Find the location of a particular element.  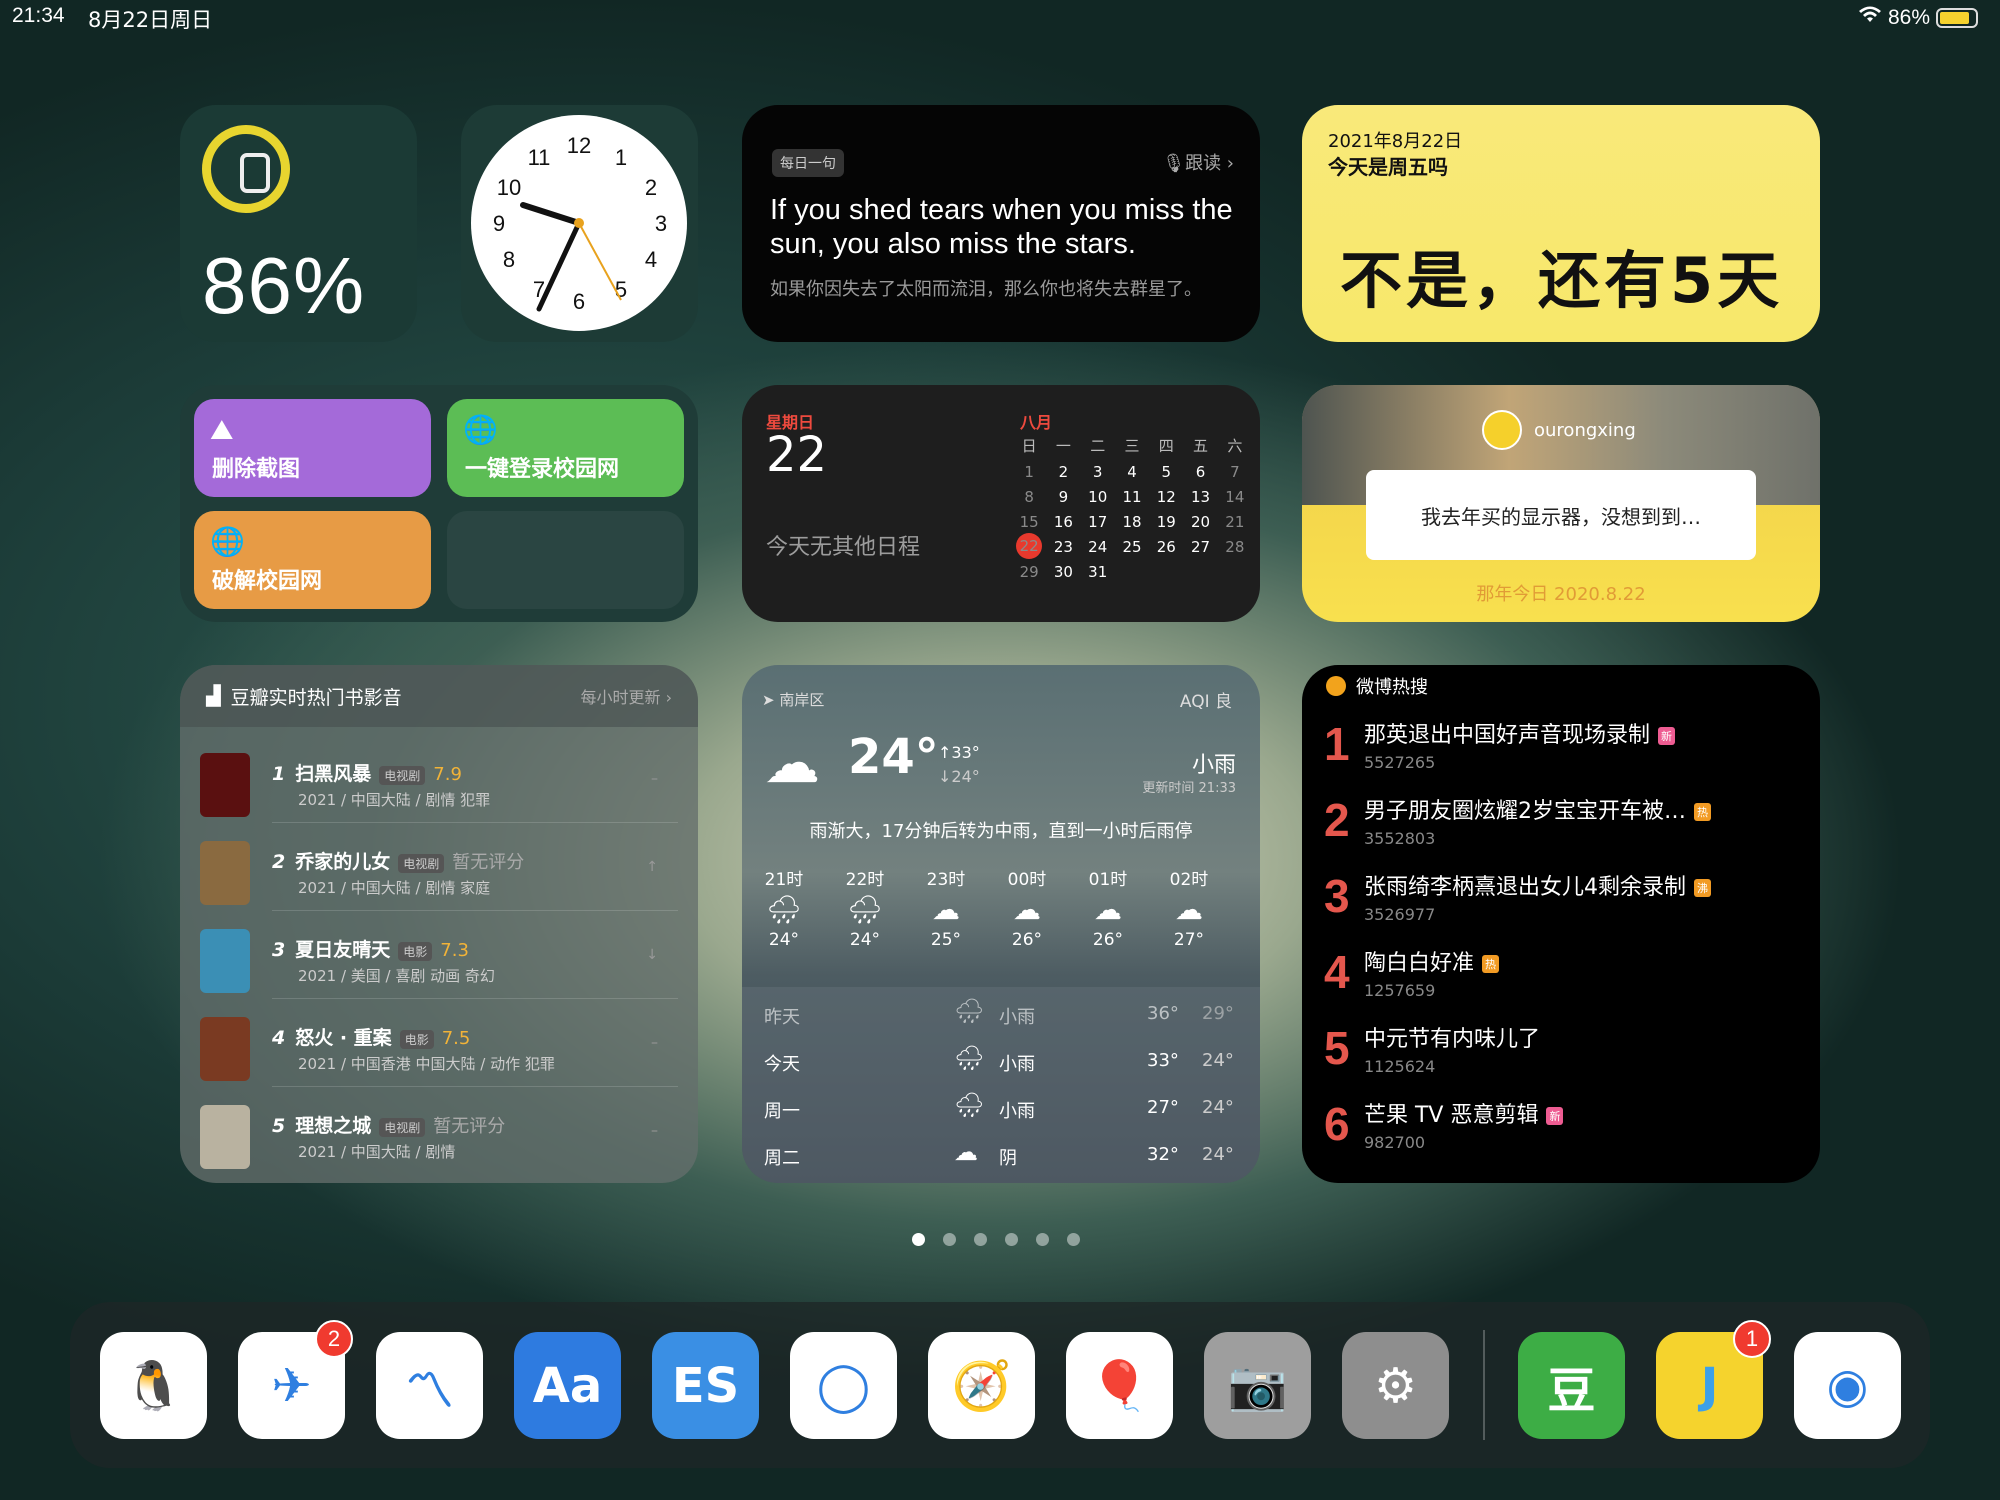

calendar-date: 28 is located at coordinates (1235, 547).